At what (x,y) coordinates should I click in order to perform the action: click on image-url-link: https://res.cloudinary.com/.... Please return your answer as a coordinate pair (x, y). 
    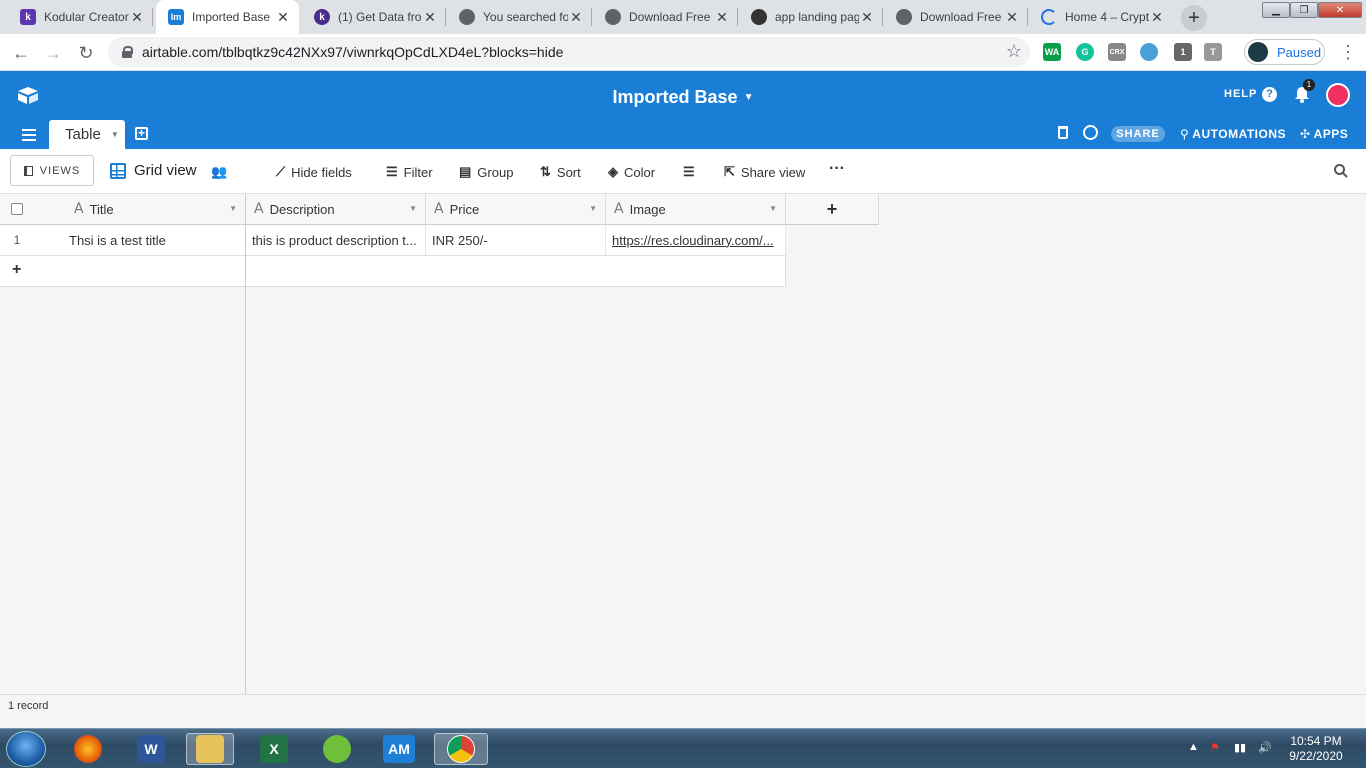
    Looking at the image, I should click on (693, 240).